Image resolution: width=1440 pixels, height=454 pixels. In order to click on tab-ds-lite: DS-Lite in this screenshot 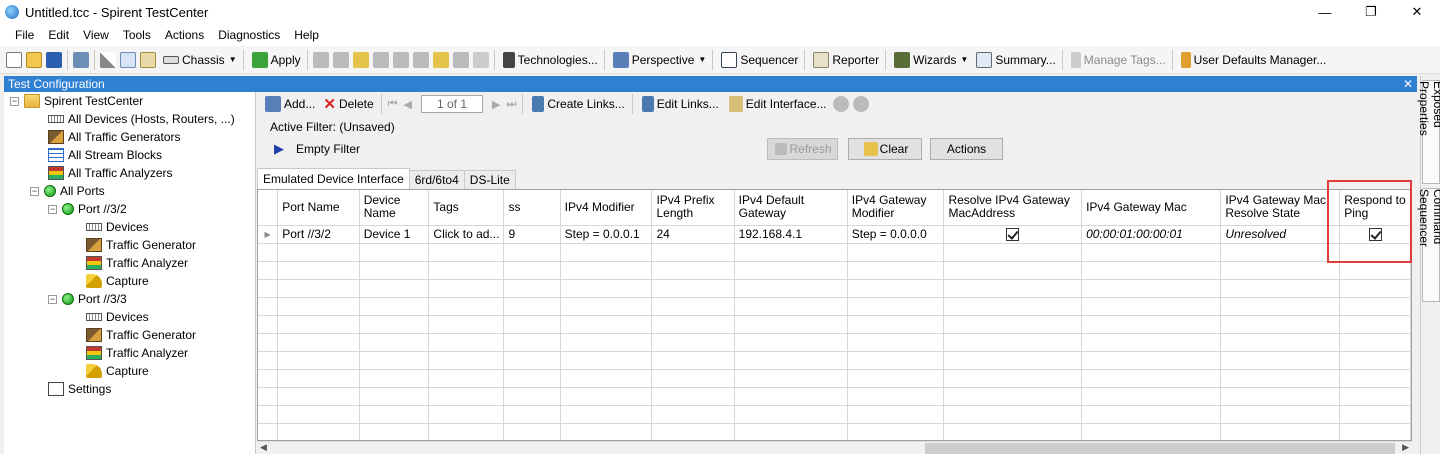, I will do `click(489, 179)`.